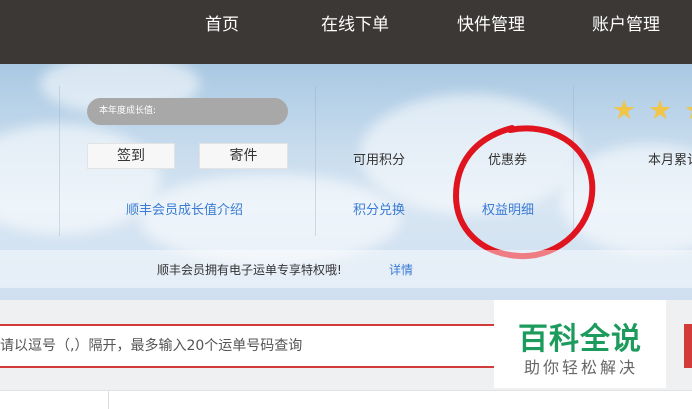 Image resolution: width=692 pixels, height=409 pixels. What do you see at coordinates (131, 156) in the screenshot?
I see `sign-in-button: 签到` at bounding box center [131, 156].